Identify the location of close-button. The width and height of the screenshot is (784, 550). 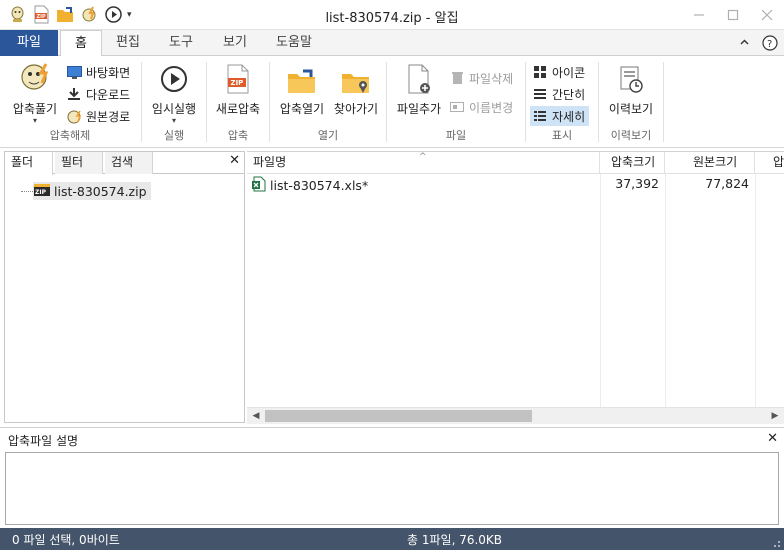
(767, 15).